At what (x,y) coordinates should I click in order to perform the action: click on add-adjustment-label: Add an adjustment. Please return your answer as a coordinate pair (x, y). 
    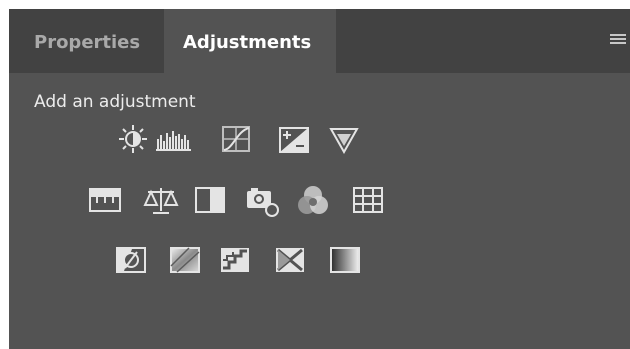
    Looking at the image, I should click on (115, 102).